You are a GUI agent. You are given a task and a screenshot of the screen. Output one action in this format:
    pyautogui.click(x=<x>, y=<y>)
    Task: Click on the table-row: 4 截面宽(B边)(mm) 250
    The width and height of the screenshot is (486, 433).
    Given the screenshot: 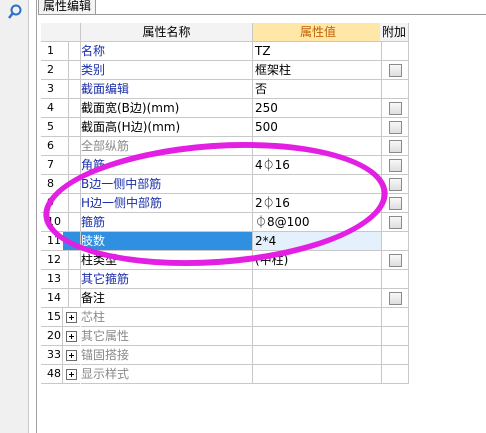 What is the action you would take?
    pyautogui.click(x=225, y=108)
    